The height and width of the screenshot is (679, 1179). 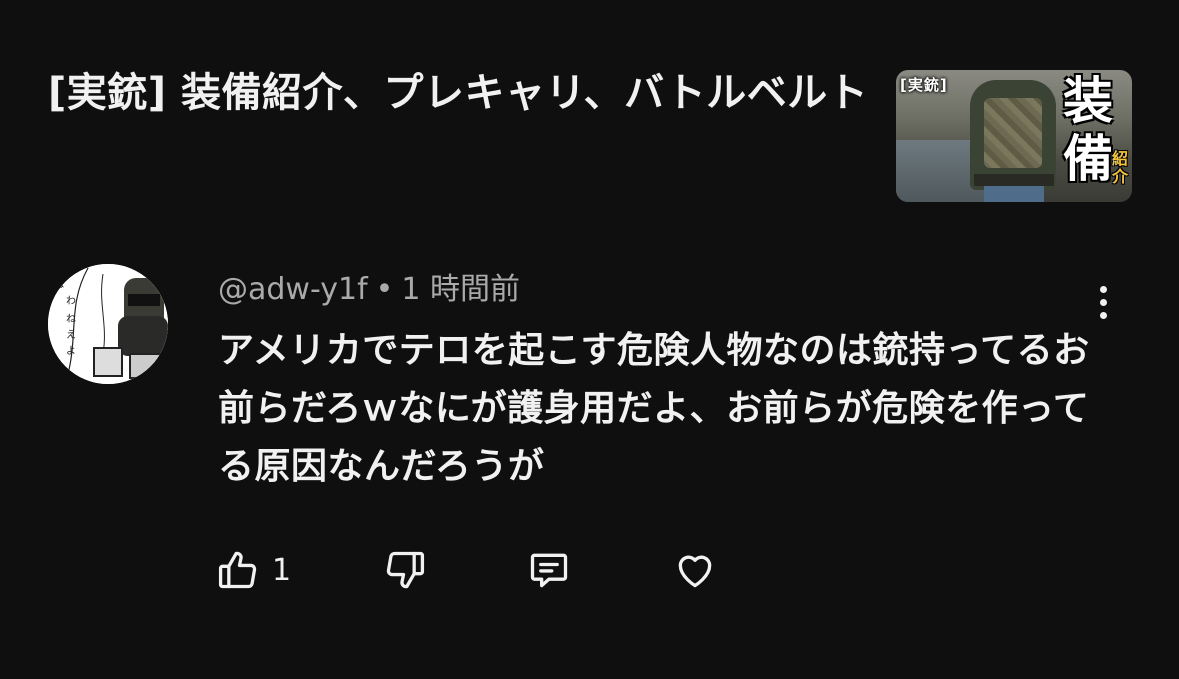 What do you see at coordinates (1088, 130) in the screenshot?
I see `thumbnail-big-text: 装備` at bounding box center [1088, 130].